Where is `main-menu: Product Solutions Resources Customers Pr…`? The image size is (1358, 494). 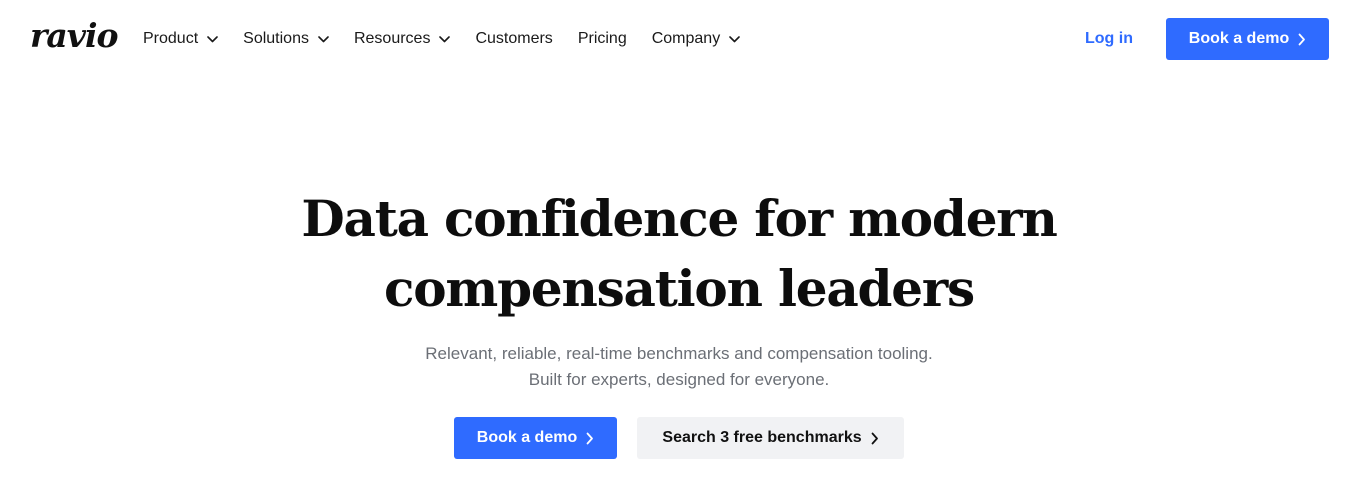 main-menu: Product Solutions Resources Customers Pr… is located at coordinates (454, 39).